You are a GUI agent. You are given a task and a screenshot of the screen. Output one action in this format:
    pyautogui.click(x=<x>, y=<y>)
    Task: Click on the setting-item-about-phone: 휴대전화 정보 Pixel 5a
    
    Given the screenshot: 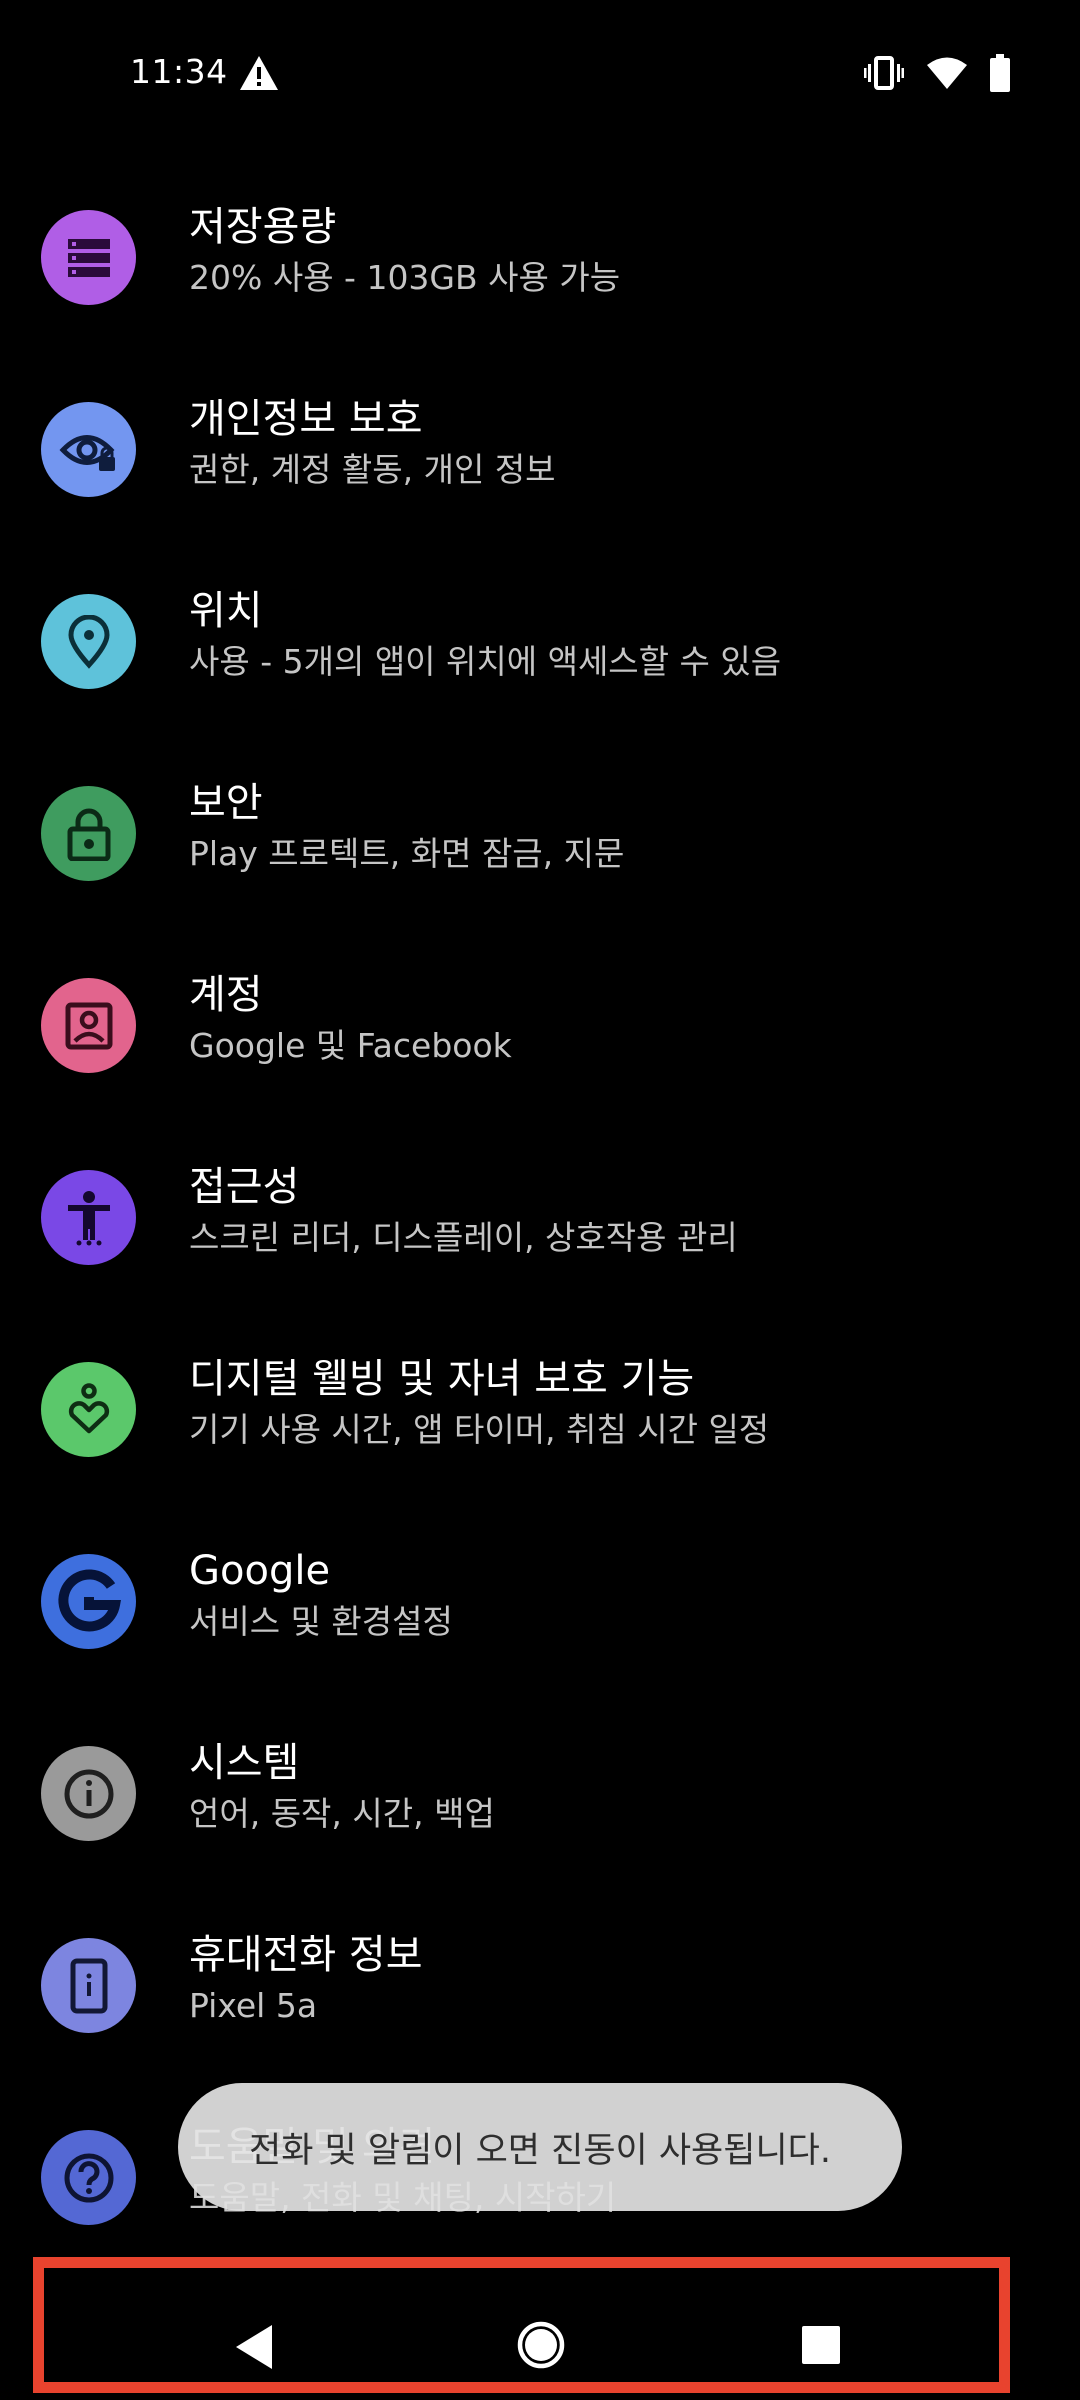 What is the action you would take?
    pyautogui.click(x=540, y=1986)
    